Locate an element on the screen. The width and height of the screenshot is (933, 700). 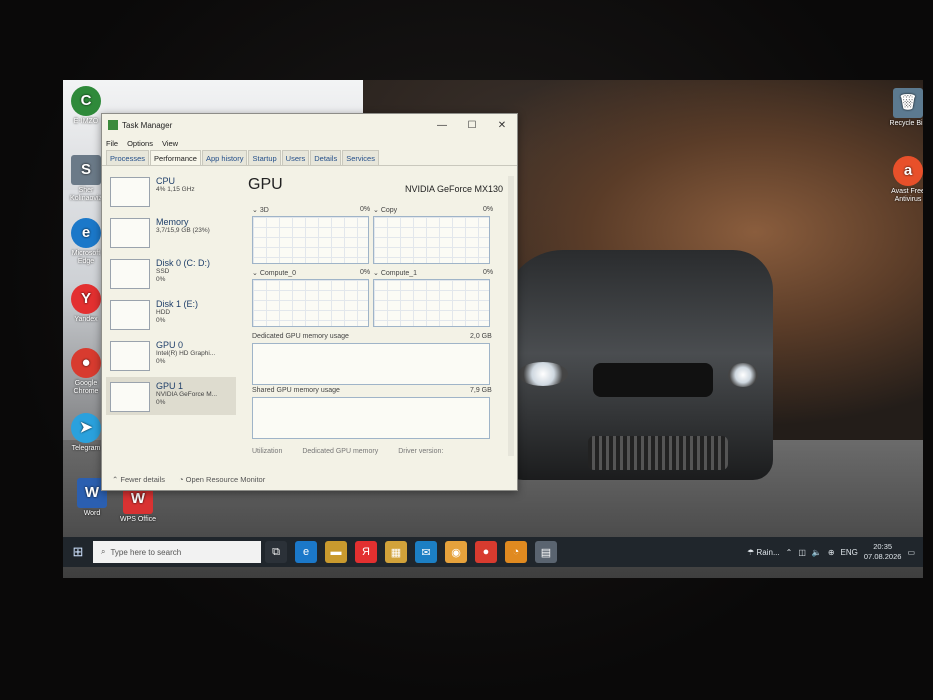
engine-name: Compute_1 is located at coordinates (399, 273).